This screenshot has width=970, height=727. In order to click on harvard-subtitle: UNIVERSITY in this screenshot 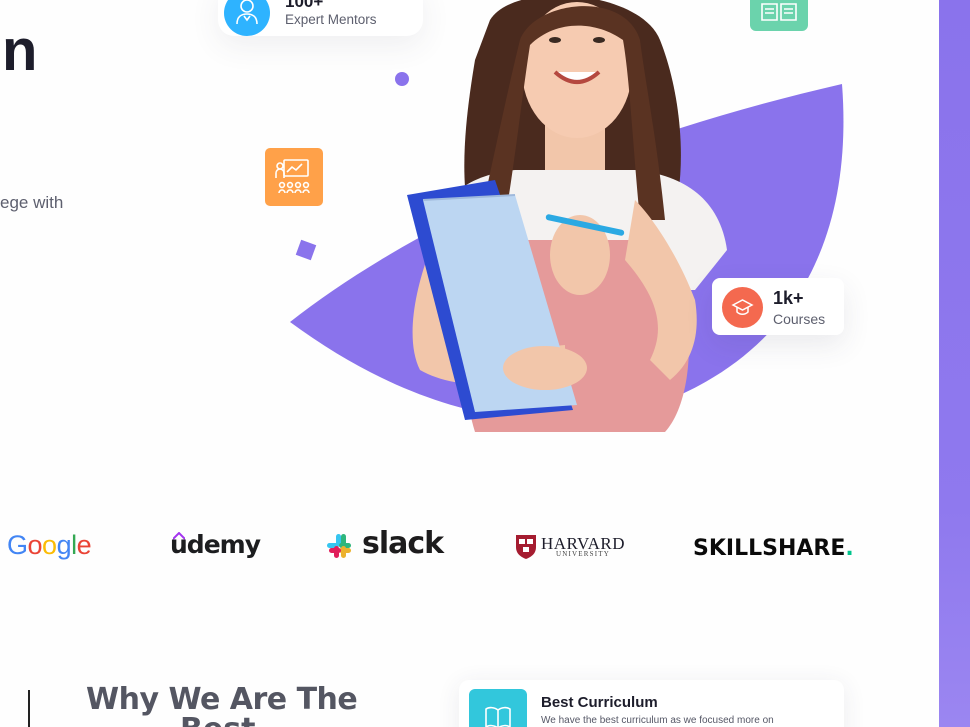, I will do `click(583, 554)`.